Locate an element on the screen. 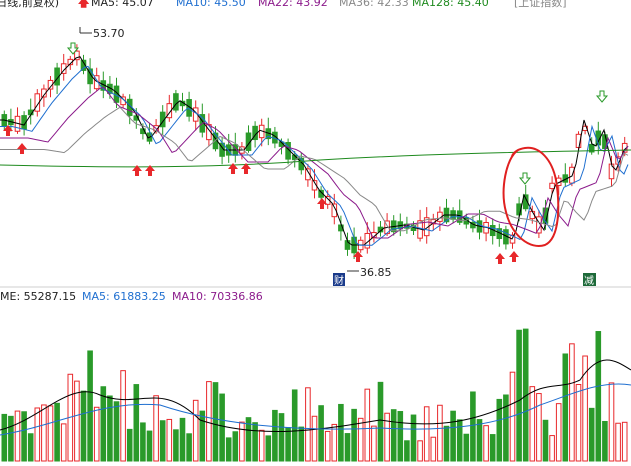  reduce-badge-label: 减 is located at coordinates (589, 281).